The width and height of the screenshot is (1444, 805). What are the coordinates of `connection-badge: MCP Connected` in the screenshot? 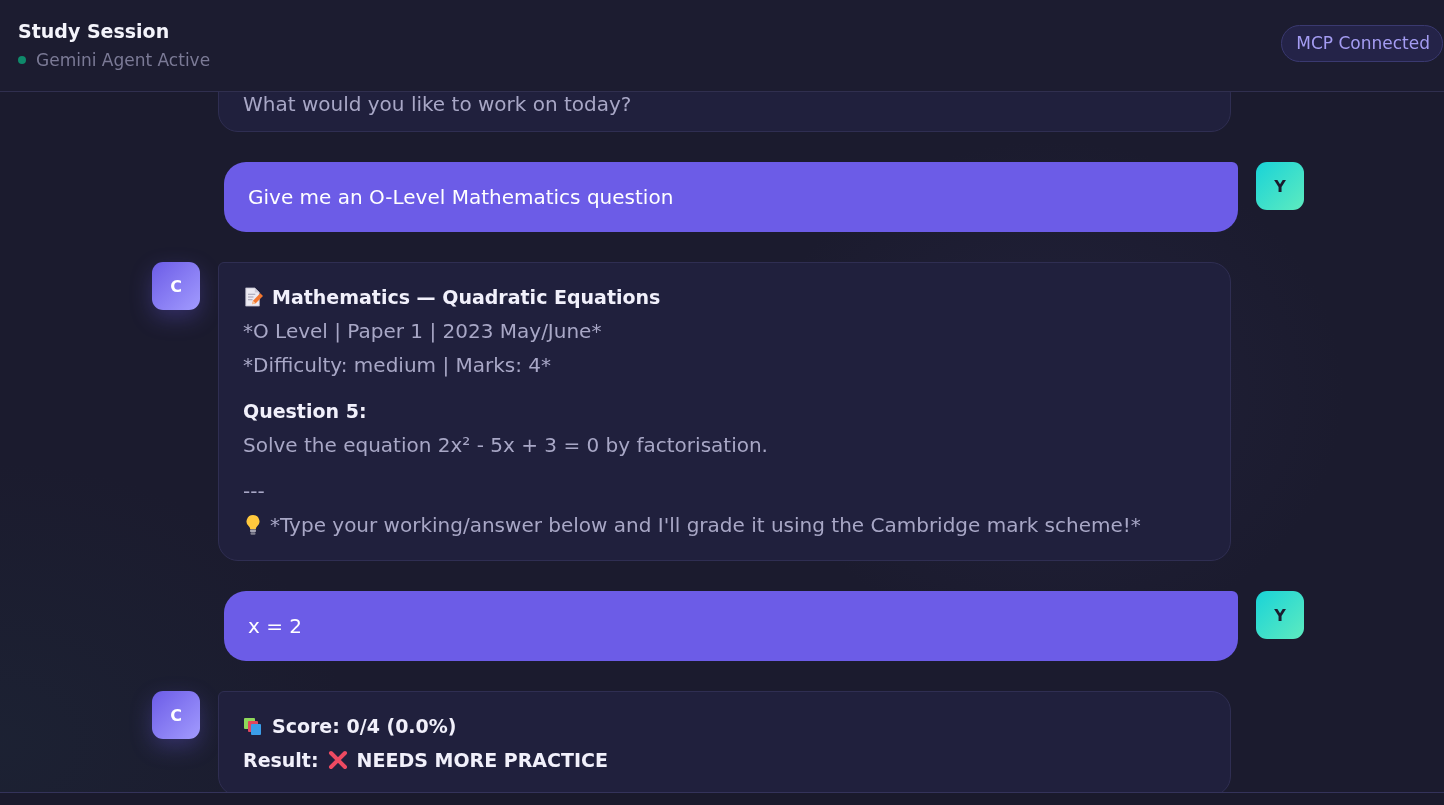 It's located at (1362, 43).